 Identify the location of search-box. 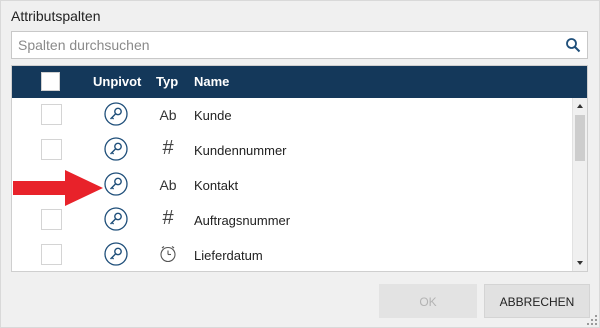
(299, 45).